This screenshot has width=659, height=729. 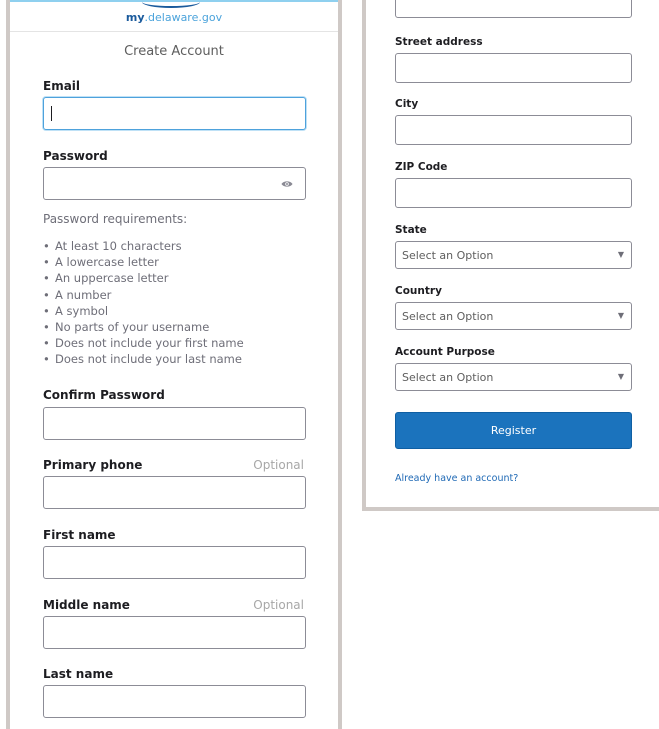 I want to click on brand-swoosh-logo, so click(x=171, y=4).